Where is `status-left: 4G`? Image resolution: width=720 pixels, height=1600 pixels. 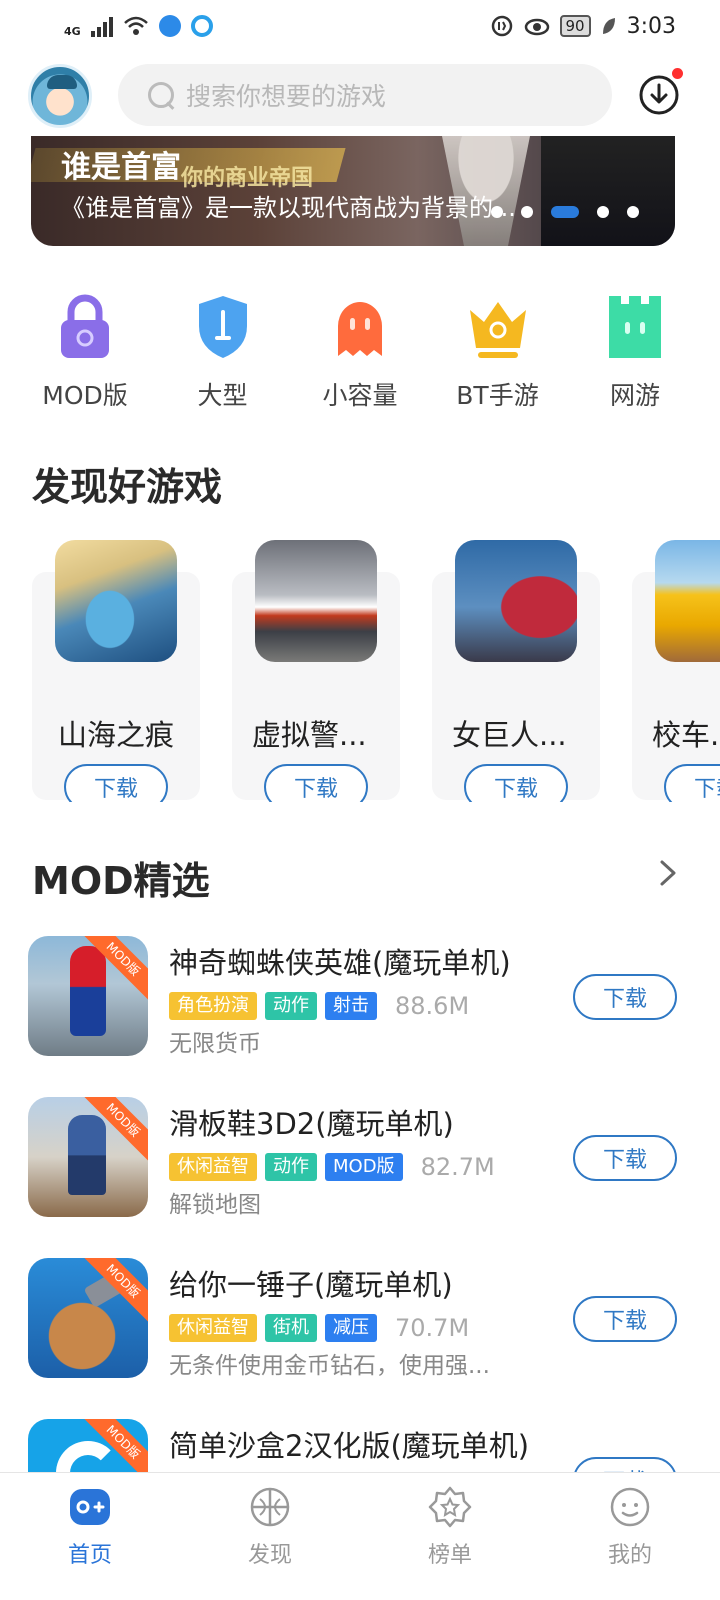 status-left: 4G is located at coordinates (138, 26).